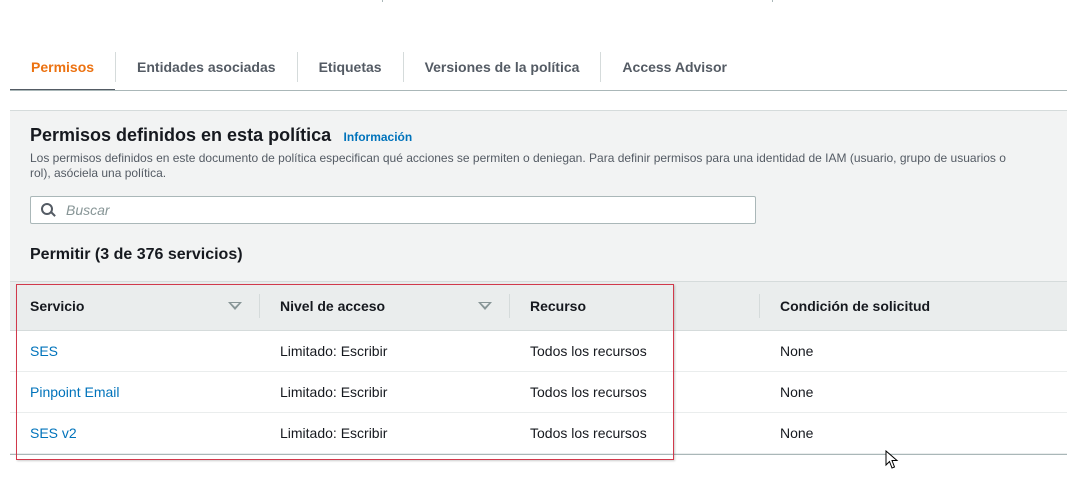 This screenshot has height=483, width=1067. What do you see at coordinates (674, 67) in the screenshot?
I see `tab-access-advisor: Access Advisor` at bounding box center [674, 67].